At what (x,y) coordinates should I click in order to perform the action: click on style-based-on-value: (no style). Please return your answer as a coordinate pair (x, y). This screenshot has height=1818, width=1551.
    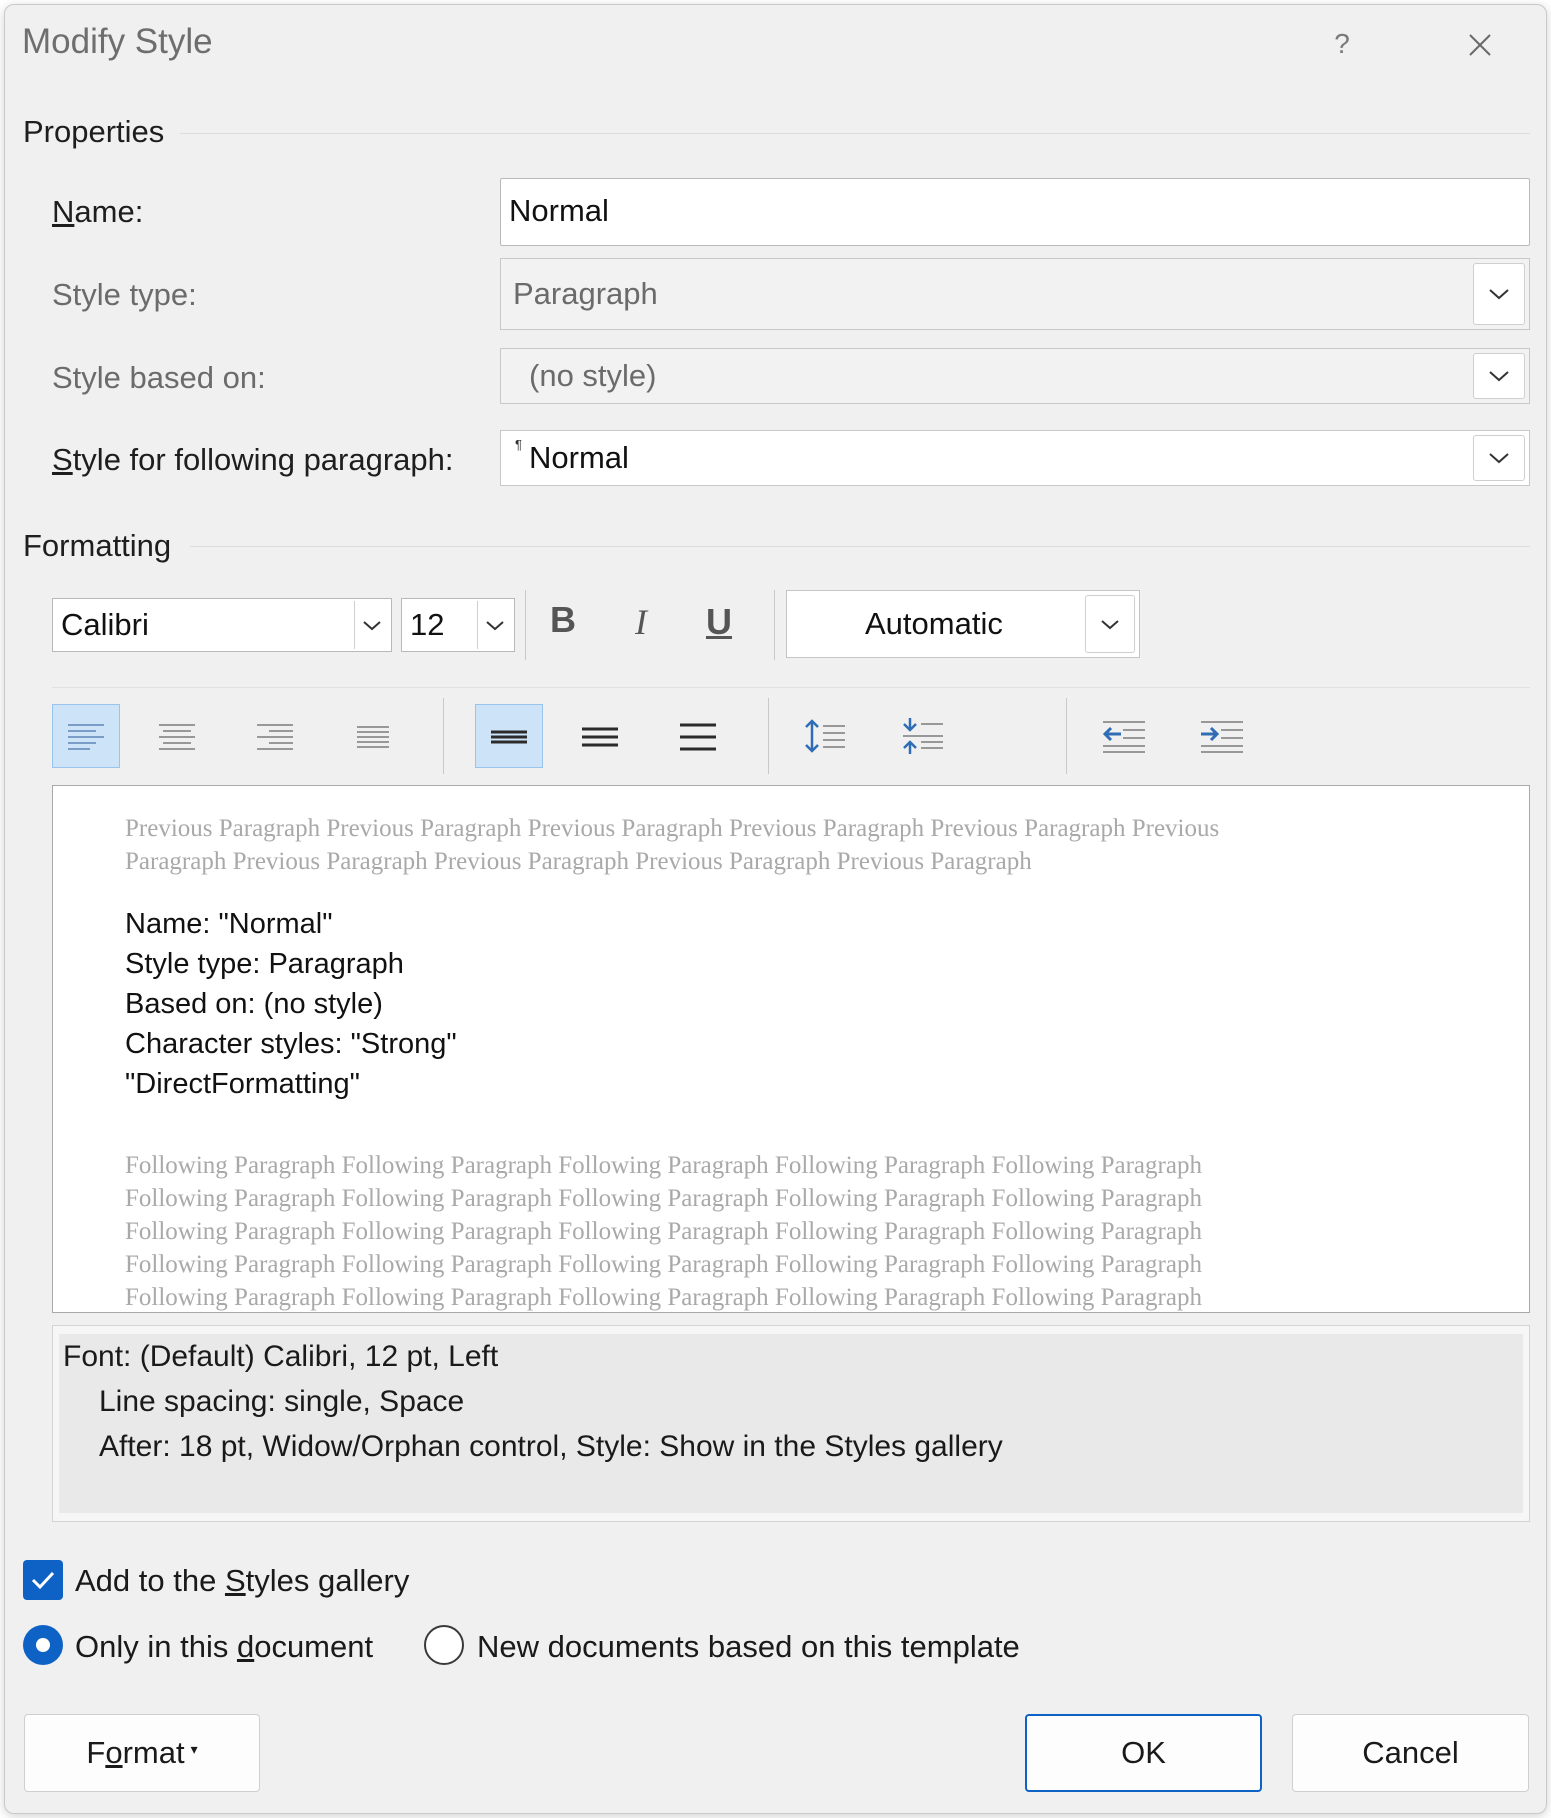
    Looking at the image, I should click on (593, 375).